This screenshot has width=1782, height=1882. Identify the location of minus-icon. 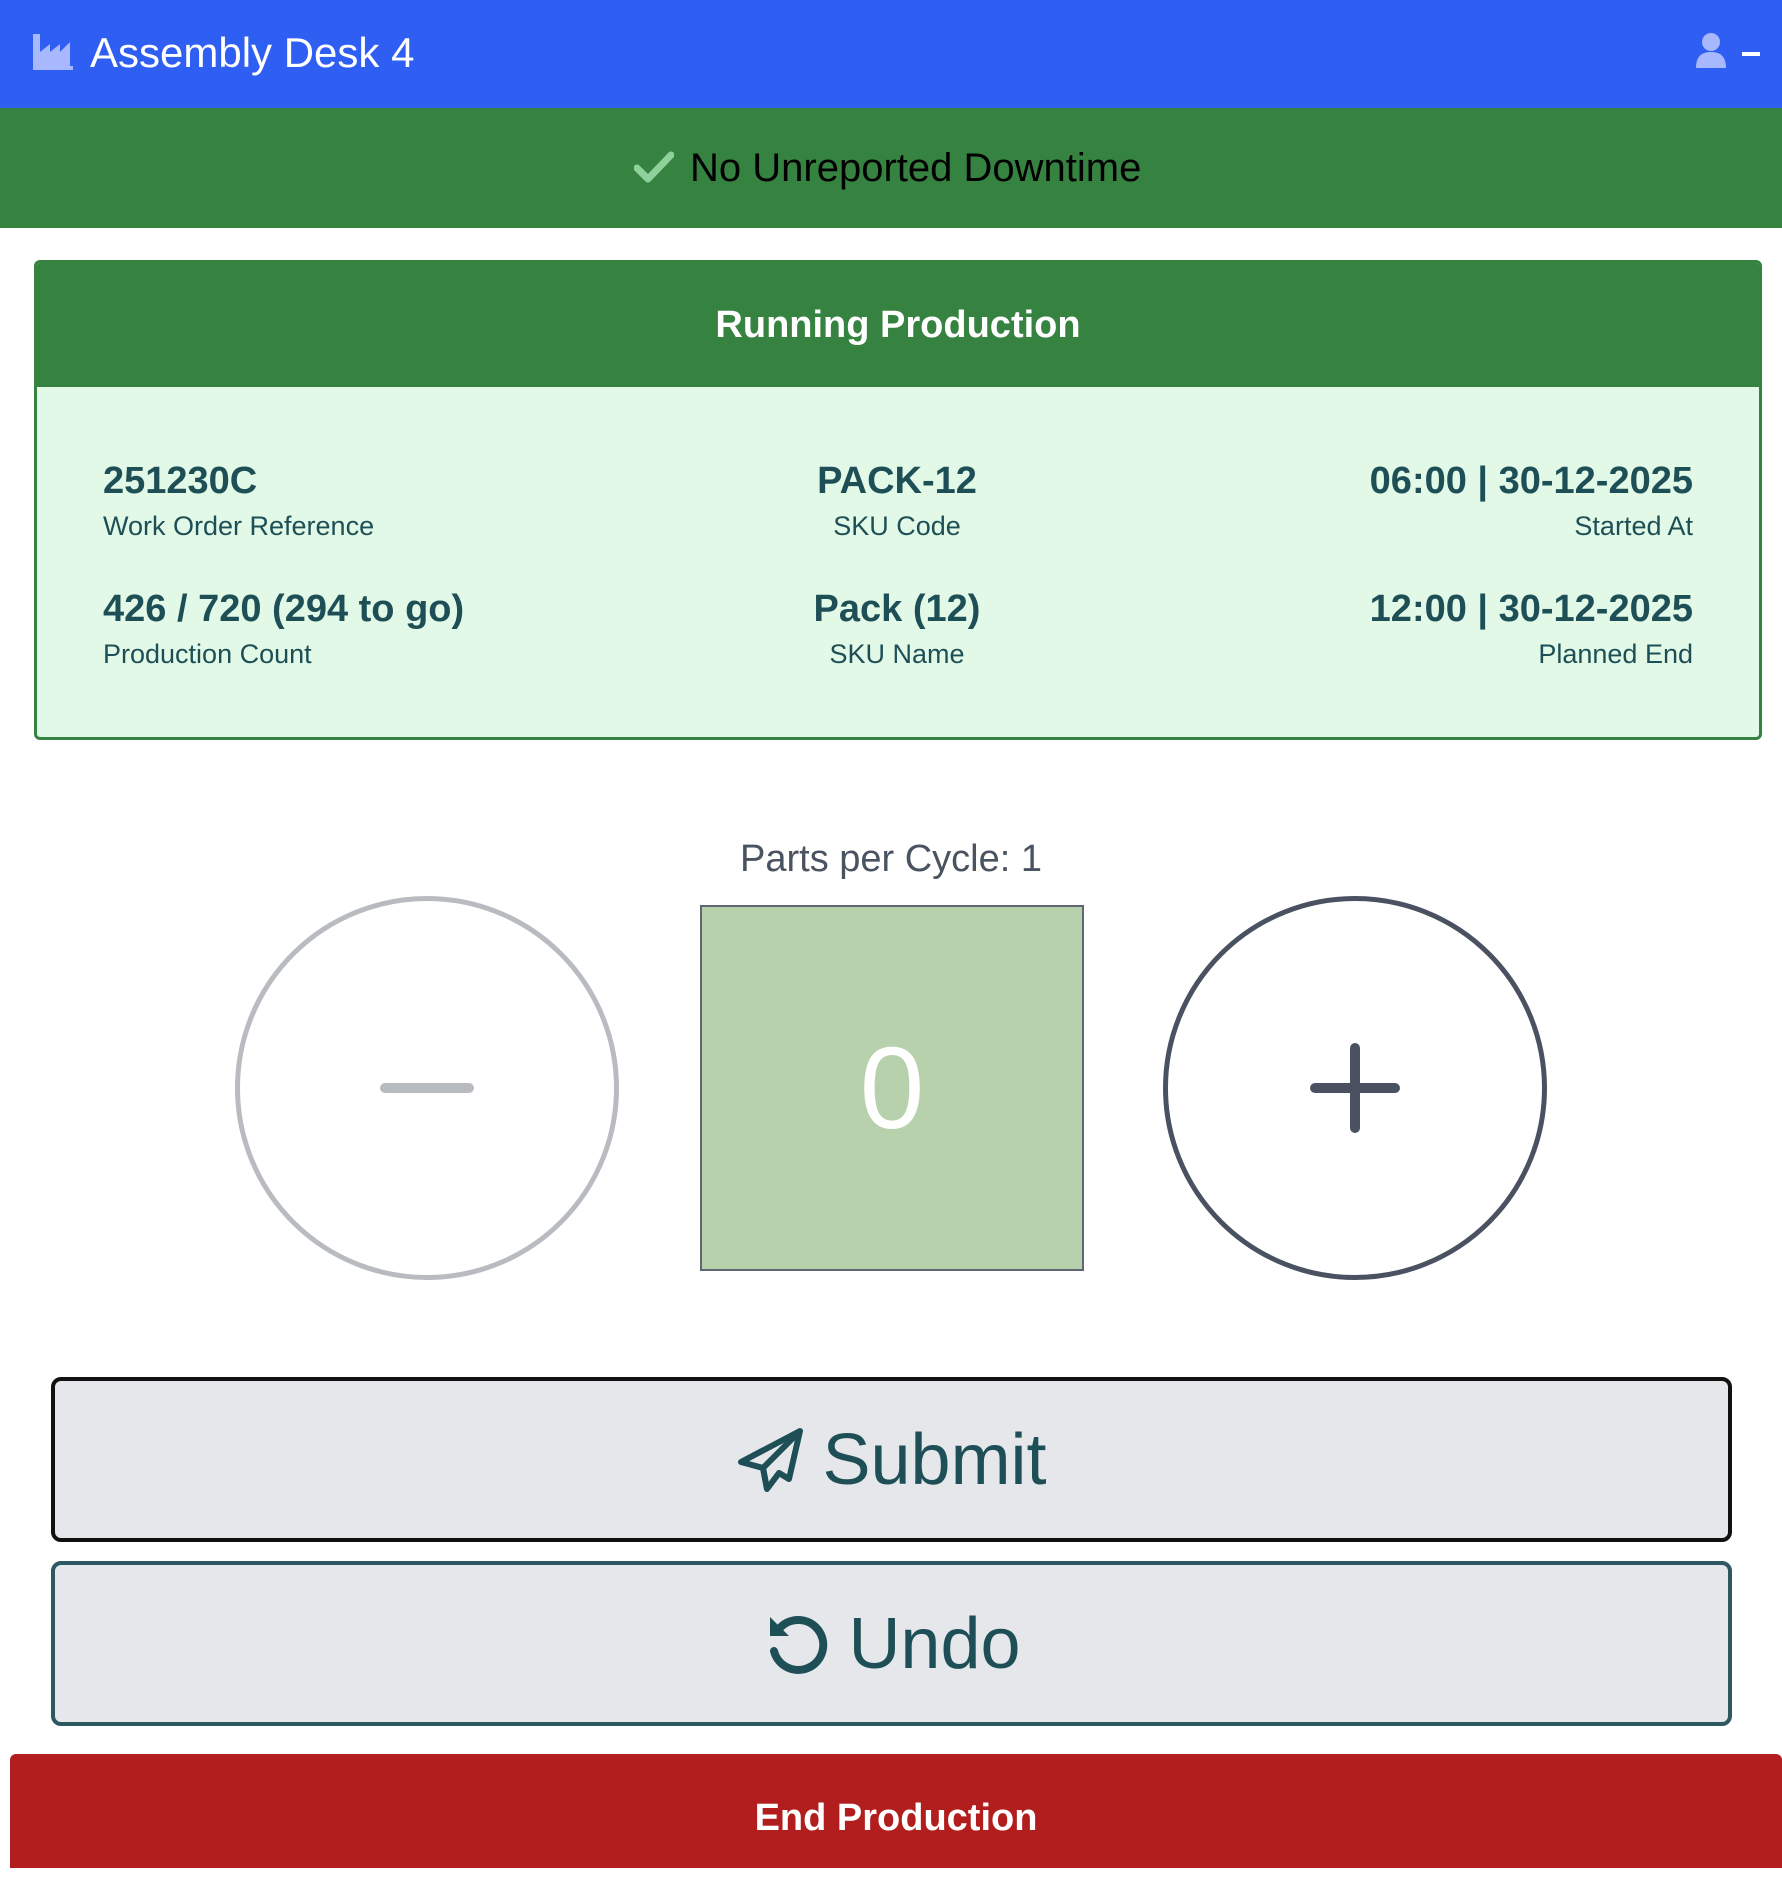
(427, 1088).